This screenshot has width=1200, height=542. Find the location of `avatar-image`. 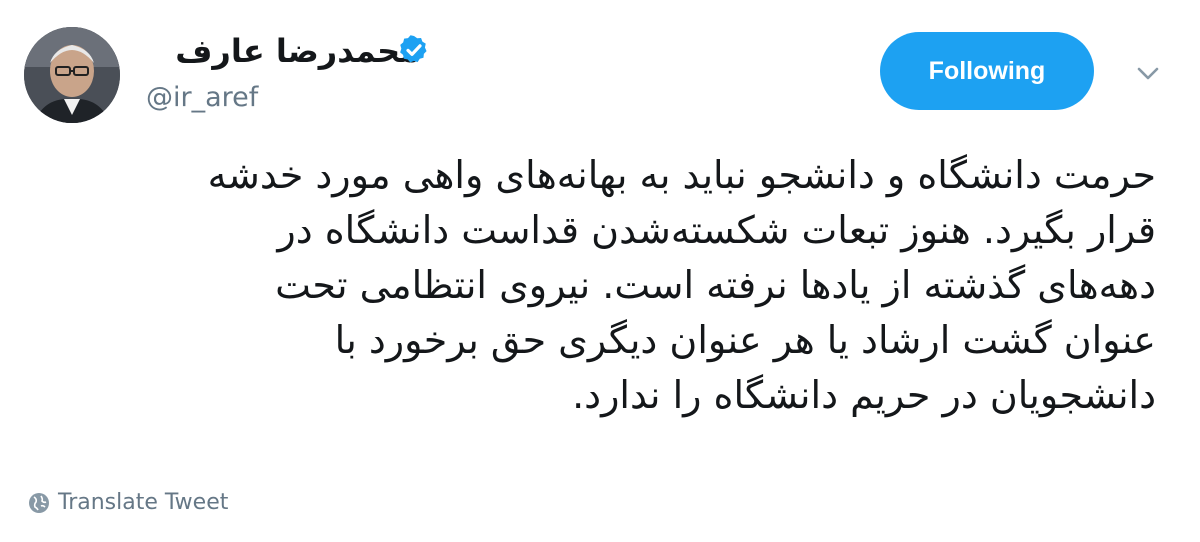

avatar-image is located at coordinates (72, 75).